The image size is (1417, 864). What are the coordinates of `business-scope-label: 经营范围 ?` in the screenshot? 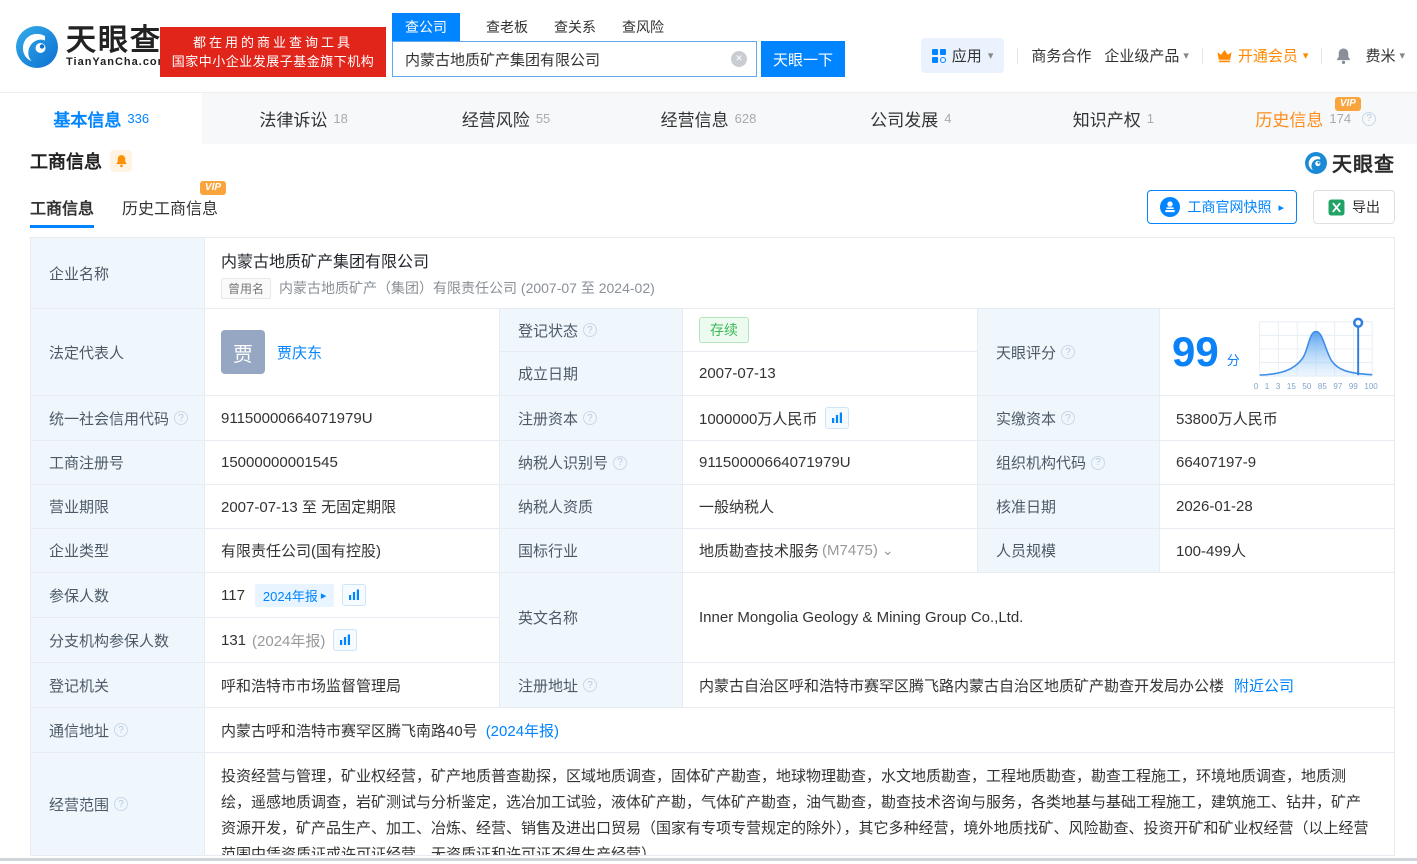 It's located at (118, 804).